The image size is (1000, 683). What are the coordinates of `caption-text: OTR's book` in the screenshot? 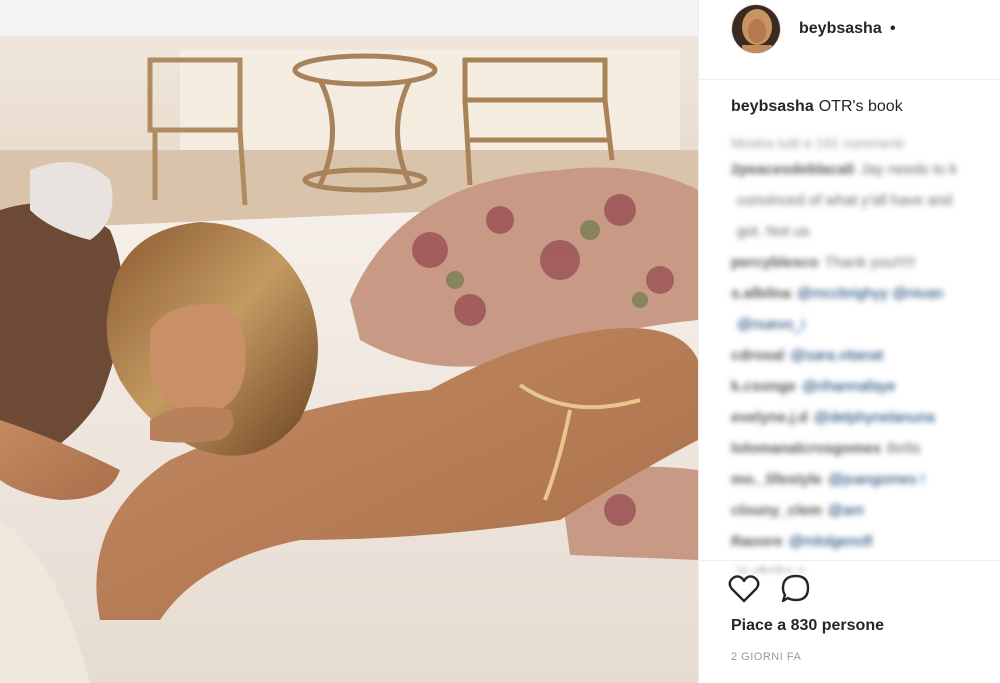 It's located at (860, 106).